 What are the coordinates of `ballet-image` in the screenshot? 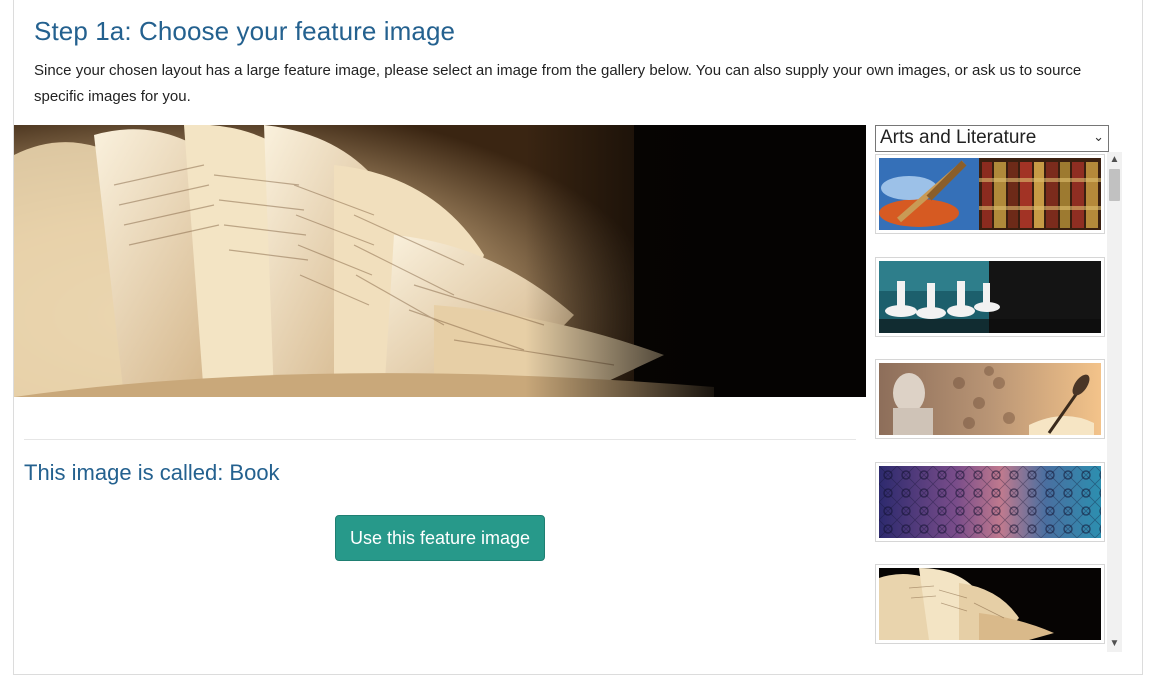 It's located at (990, 297).